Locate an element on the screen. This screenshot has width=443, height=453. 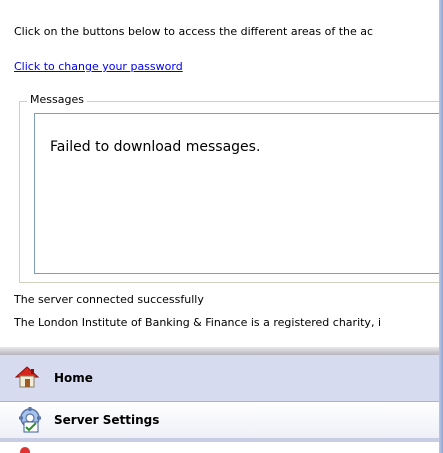
next-item-icon is located at coordinates (25, 450).